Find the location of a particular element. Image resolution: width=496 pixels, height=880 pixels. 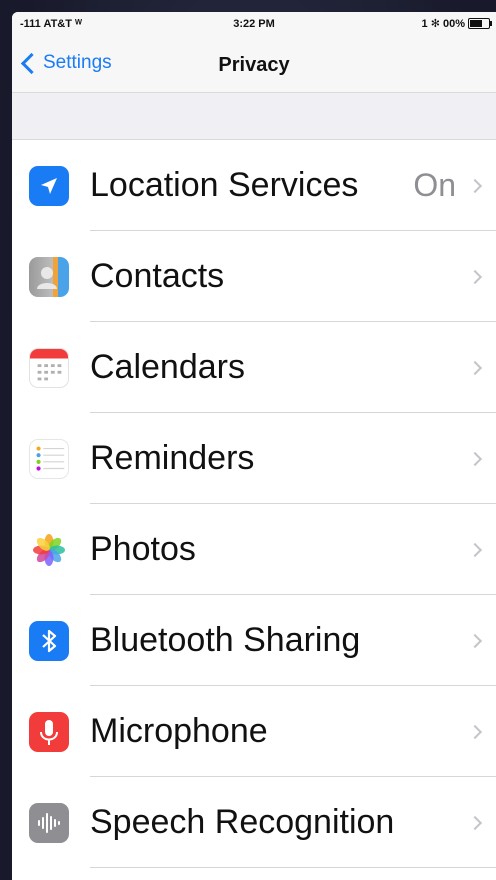

row-location-services: Location Services On is located at coordinates (254, 185).